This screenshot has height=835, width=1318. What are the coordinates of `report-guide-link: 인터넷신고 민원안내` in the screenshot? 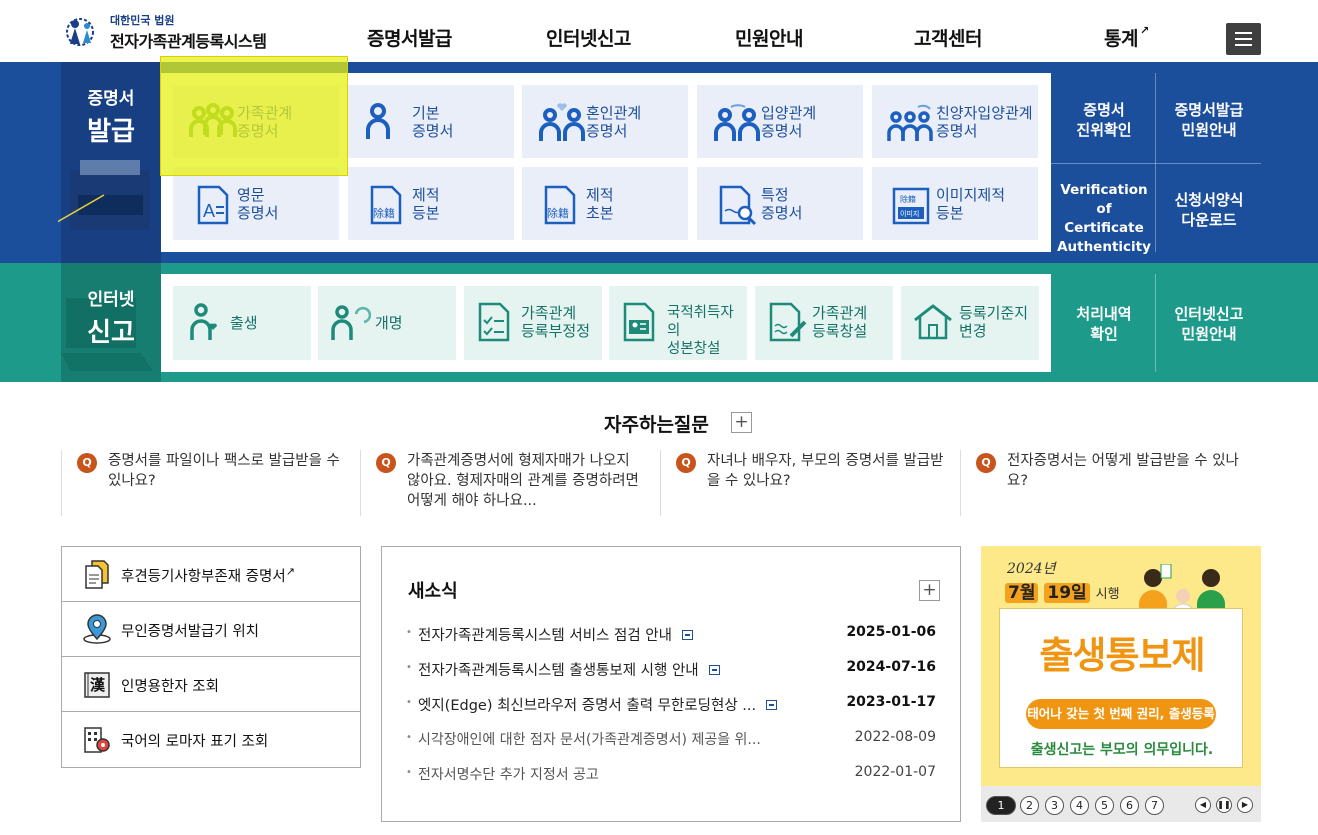 It's located at (1209, 324).